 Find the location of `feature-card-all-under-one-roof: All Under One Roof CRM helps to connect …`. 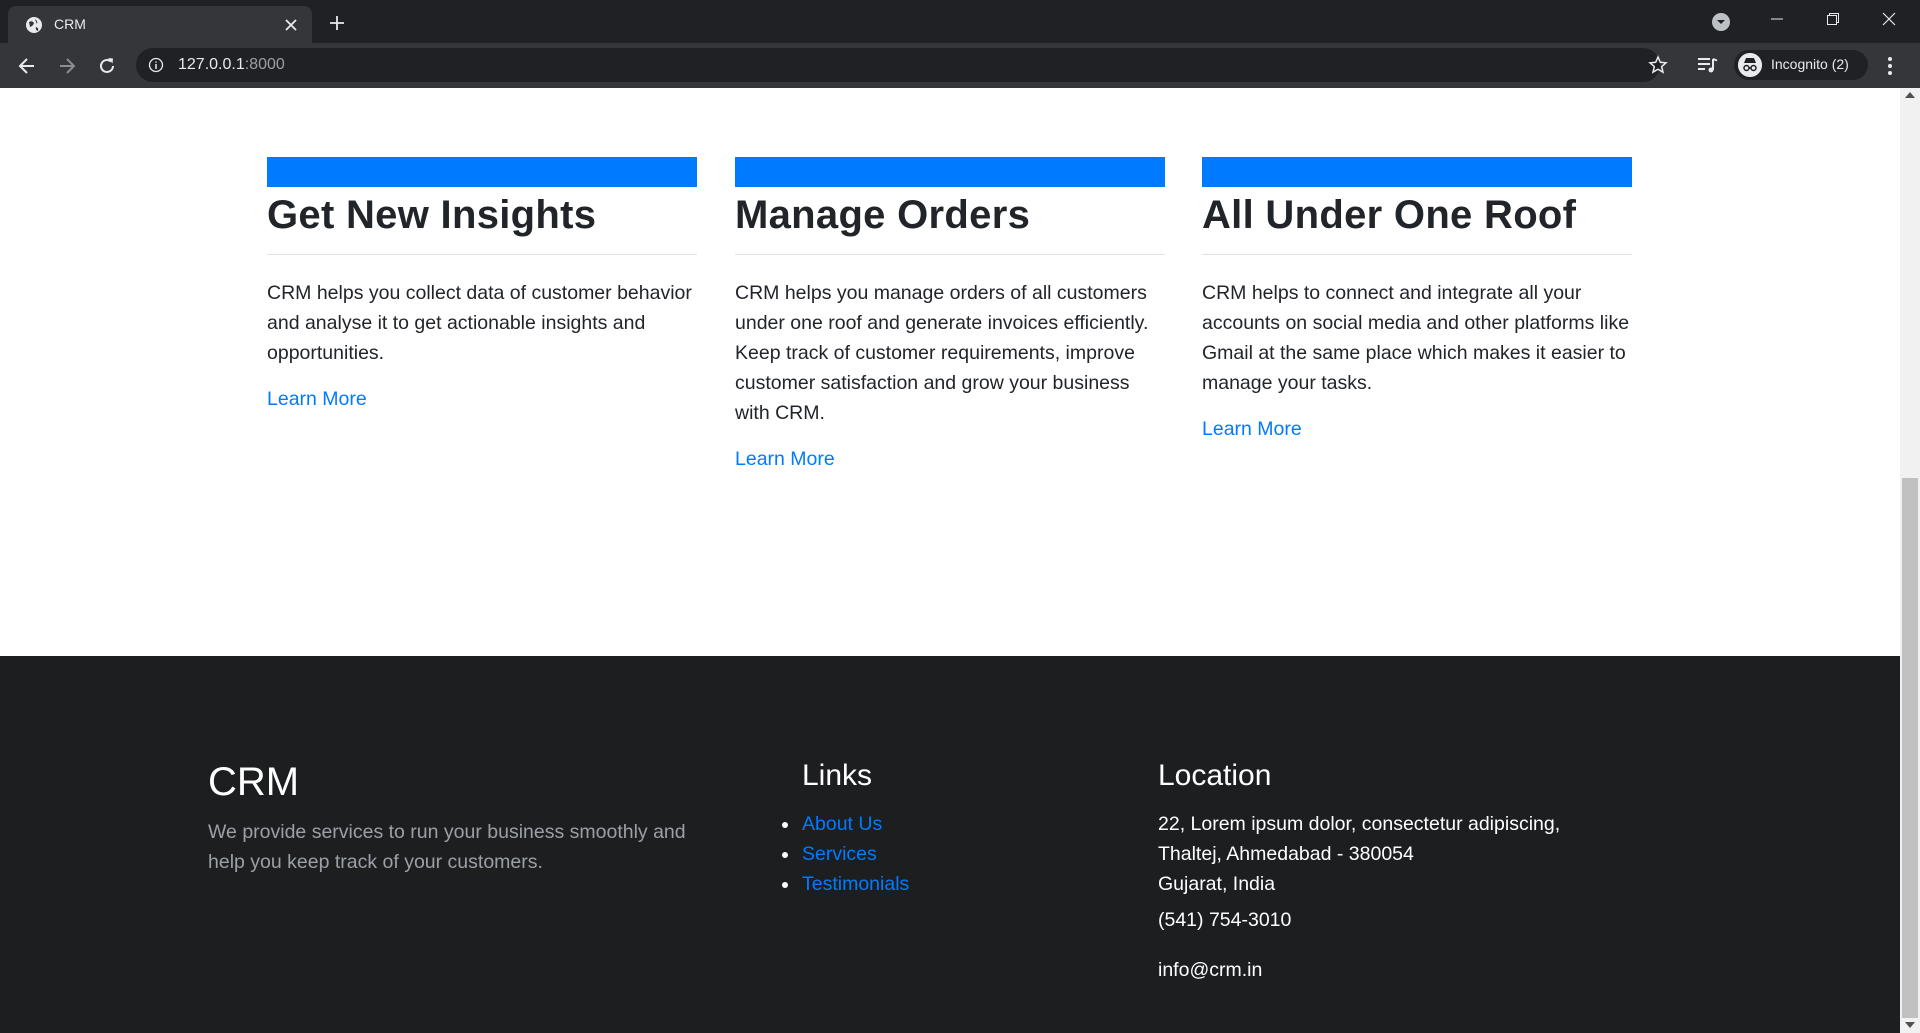

feature-card-all-under-one-roof: All Under One Roof CRM helps to connect … is located at coordinates (1417, 299).